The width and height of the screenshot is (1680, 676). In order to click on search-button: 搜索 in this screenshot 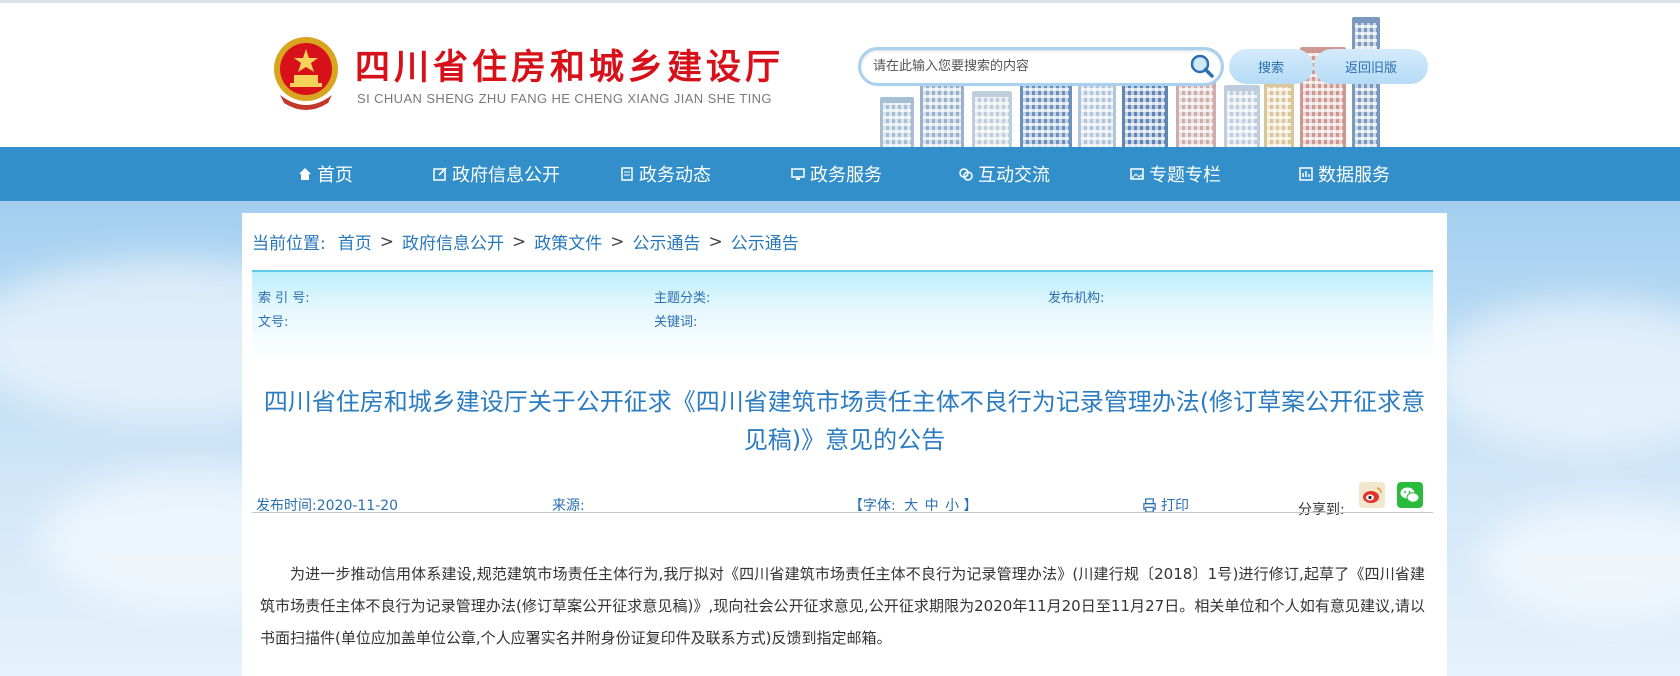, I will do `click(1271, 66)`.